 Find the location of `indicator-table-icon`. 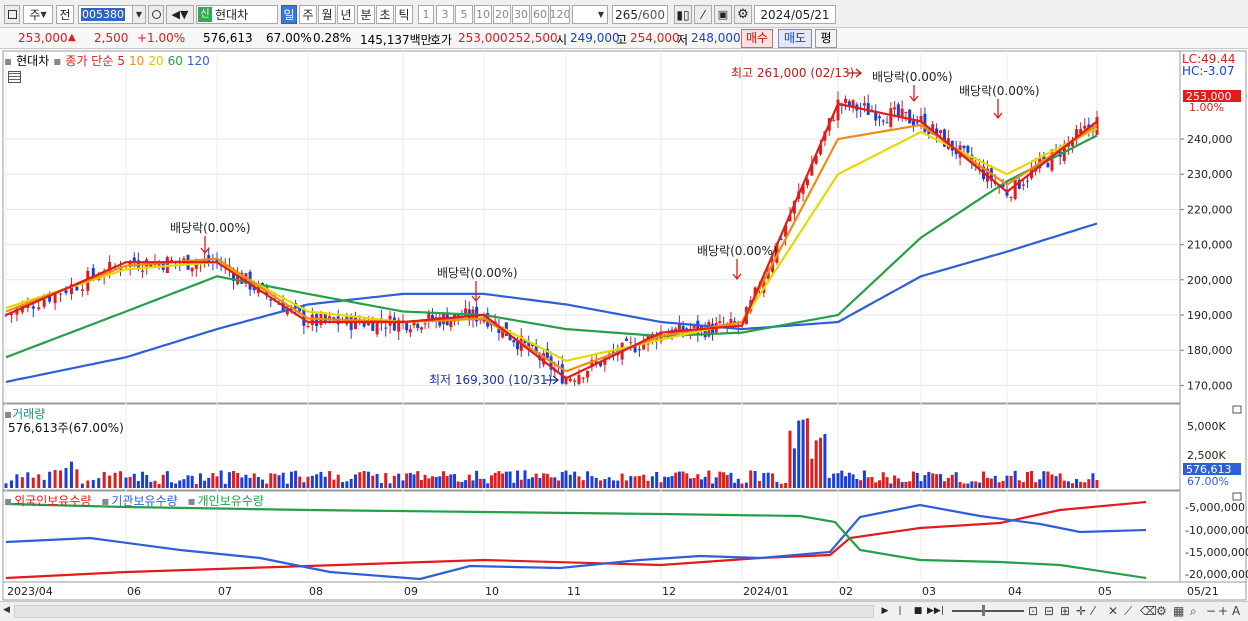

indicator-table-icon is located at coordinates (14, 77).